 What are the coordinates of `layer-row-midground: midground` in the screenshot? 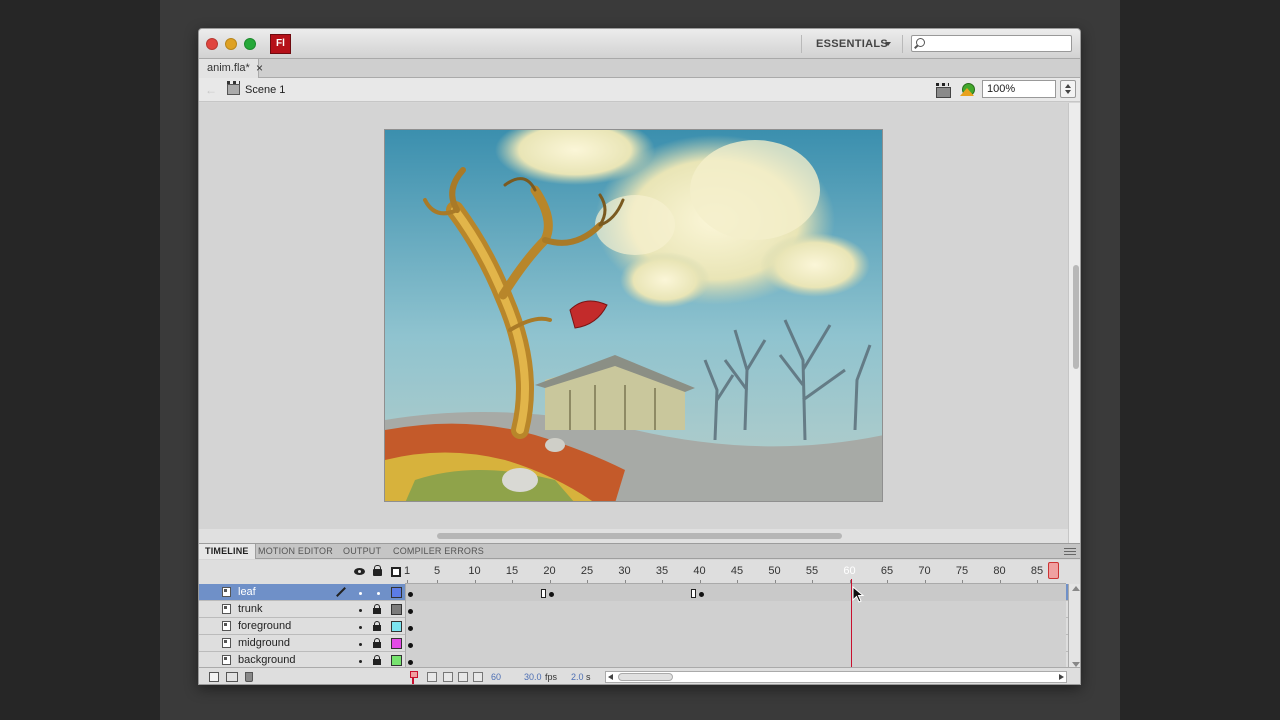 It's located at (633, 643).